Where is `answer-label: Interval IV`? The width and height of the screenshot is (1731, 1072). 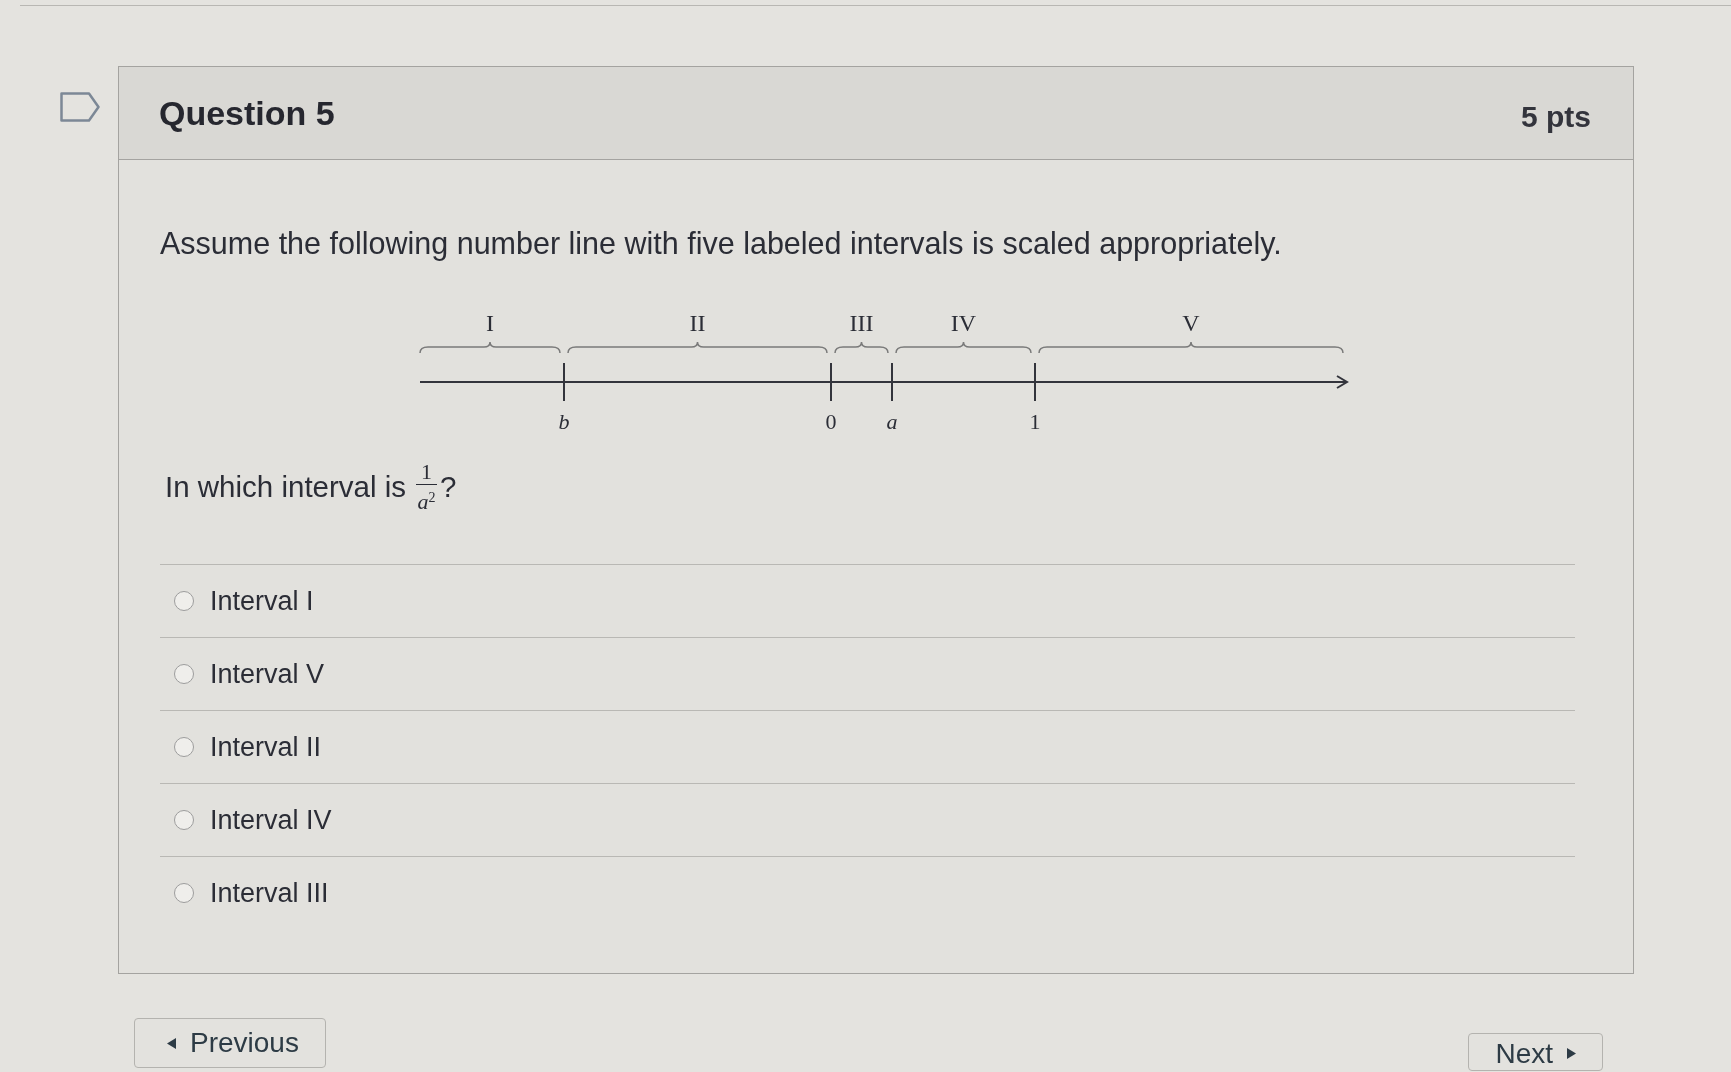 answer-label: Interval IV is located at coordinates (271, 820).